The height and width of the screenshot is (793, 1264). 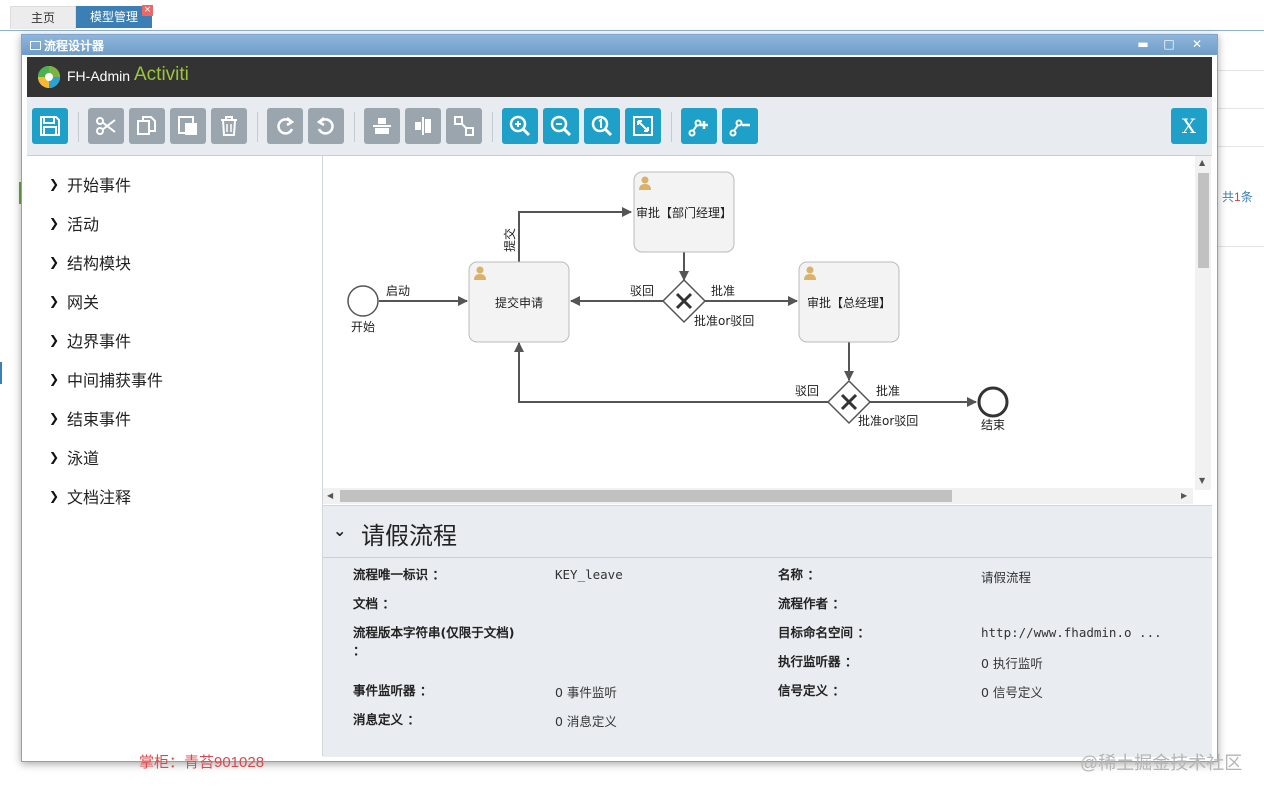 What do you see at coordinates (1184, 495) in the screenshot?
I see `scroll-right-icon: ▶` at bounding box center [1184, 495].